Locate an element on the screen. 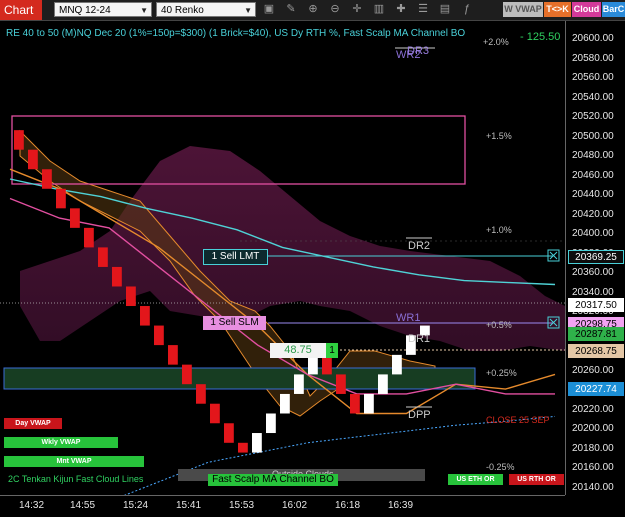 This screenshot has width=625, height=517. price-tag-sell-limit: 20369.25 is located at coordinates (596, 257).